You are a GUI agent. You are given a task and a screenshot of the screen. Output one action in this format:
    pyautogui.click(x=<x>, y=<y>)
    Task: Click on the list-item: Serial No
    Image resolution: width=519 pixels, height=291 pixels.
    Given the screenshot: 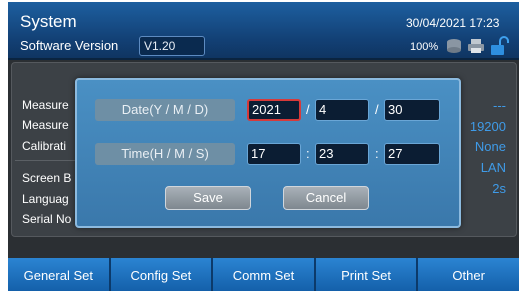 What is the action you would take?
    pyautogui.click(x=46, y=219)
    